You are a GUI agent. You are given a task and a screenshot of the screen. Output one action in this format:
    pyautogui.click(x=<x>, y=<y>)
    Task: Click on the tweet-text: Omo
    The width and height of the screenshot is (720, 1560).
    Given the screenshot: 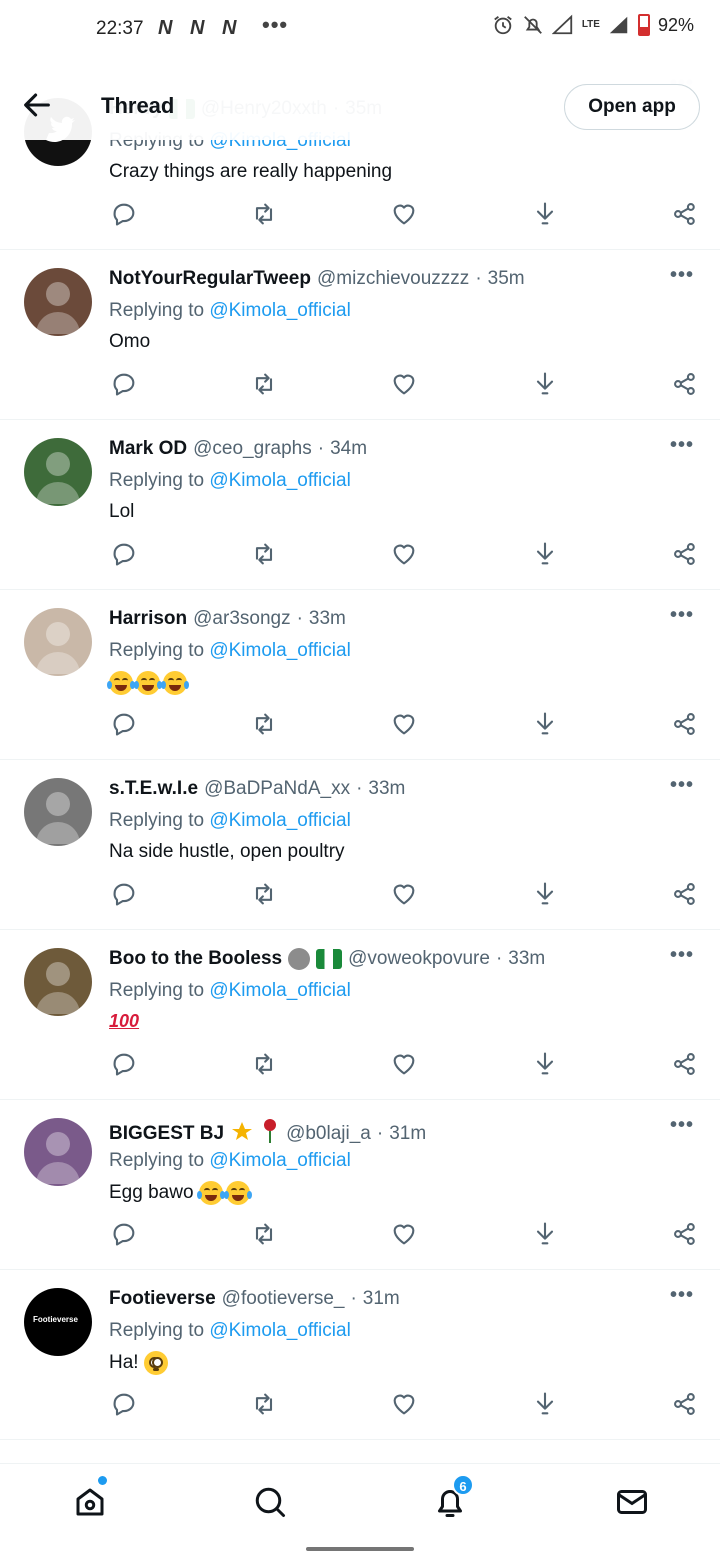 What is the action you would take?
    pyautogui.click(x=129, y=342)
    